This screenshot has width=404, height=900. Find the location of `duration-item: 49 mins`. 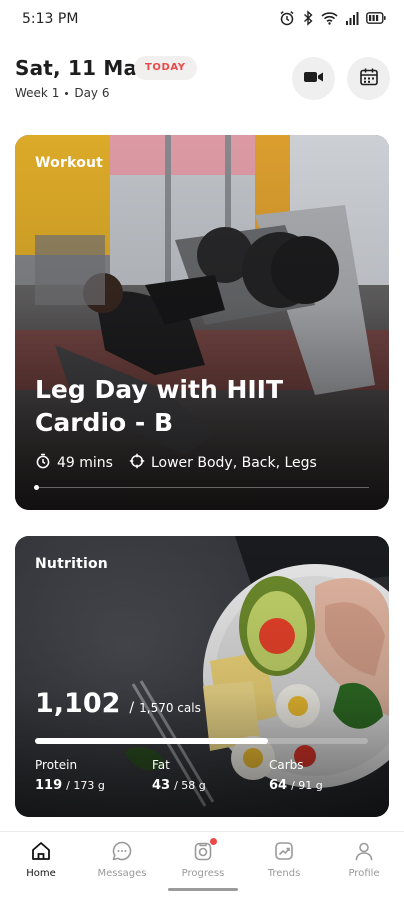

duration-item: 49 mins is located at coordinates (74, 463).